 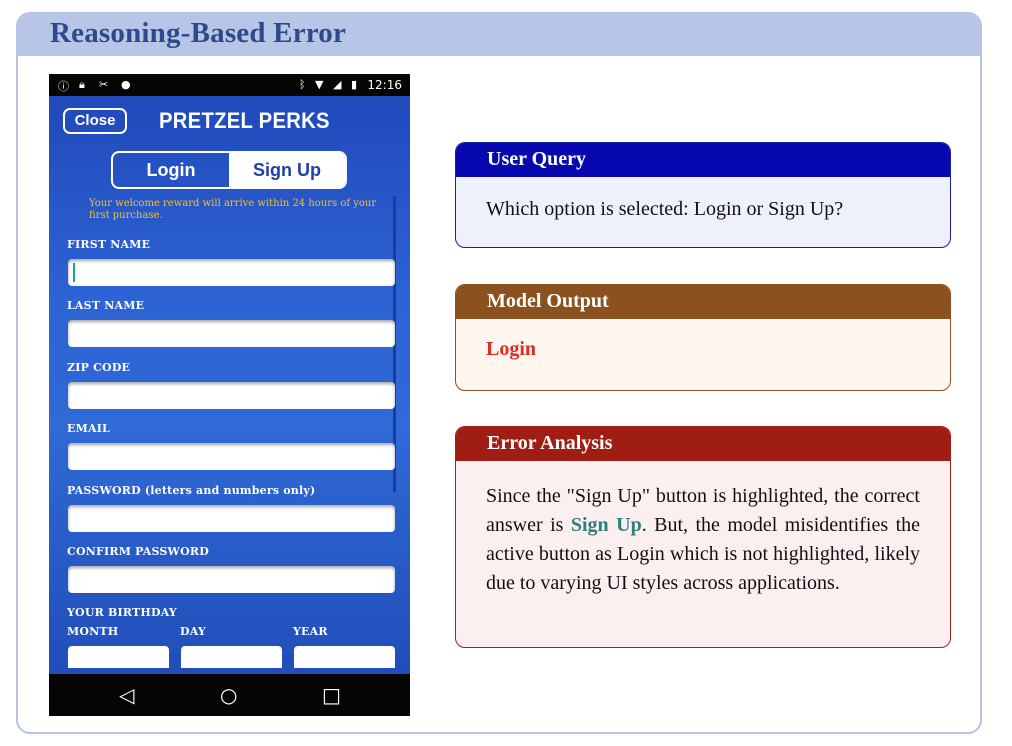 What do you see at coordinates (93, 631) in the screenshot?
I see `month-label: MONTH` at bounding box center [93, 631].